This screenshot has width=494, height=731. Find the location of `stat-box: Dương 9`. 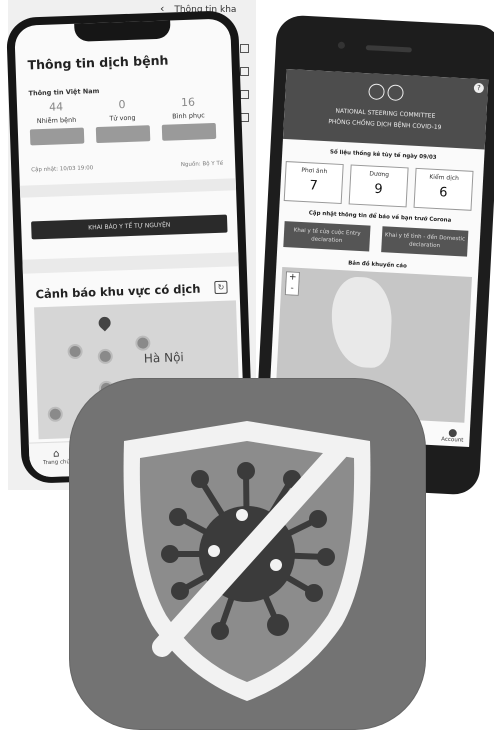

stat-box: Dương 9 is located at coordinates (378, 186).